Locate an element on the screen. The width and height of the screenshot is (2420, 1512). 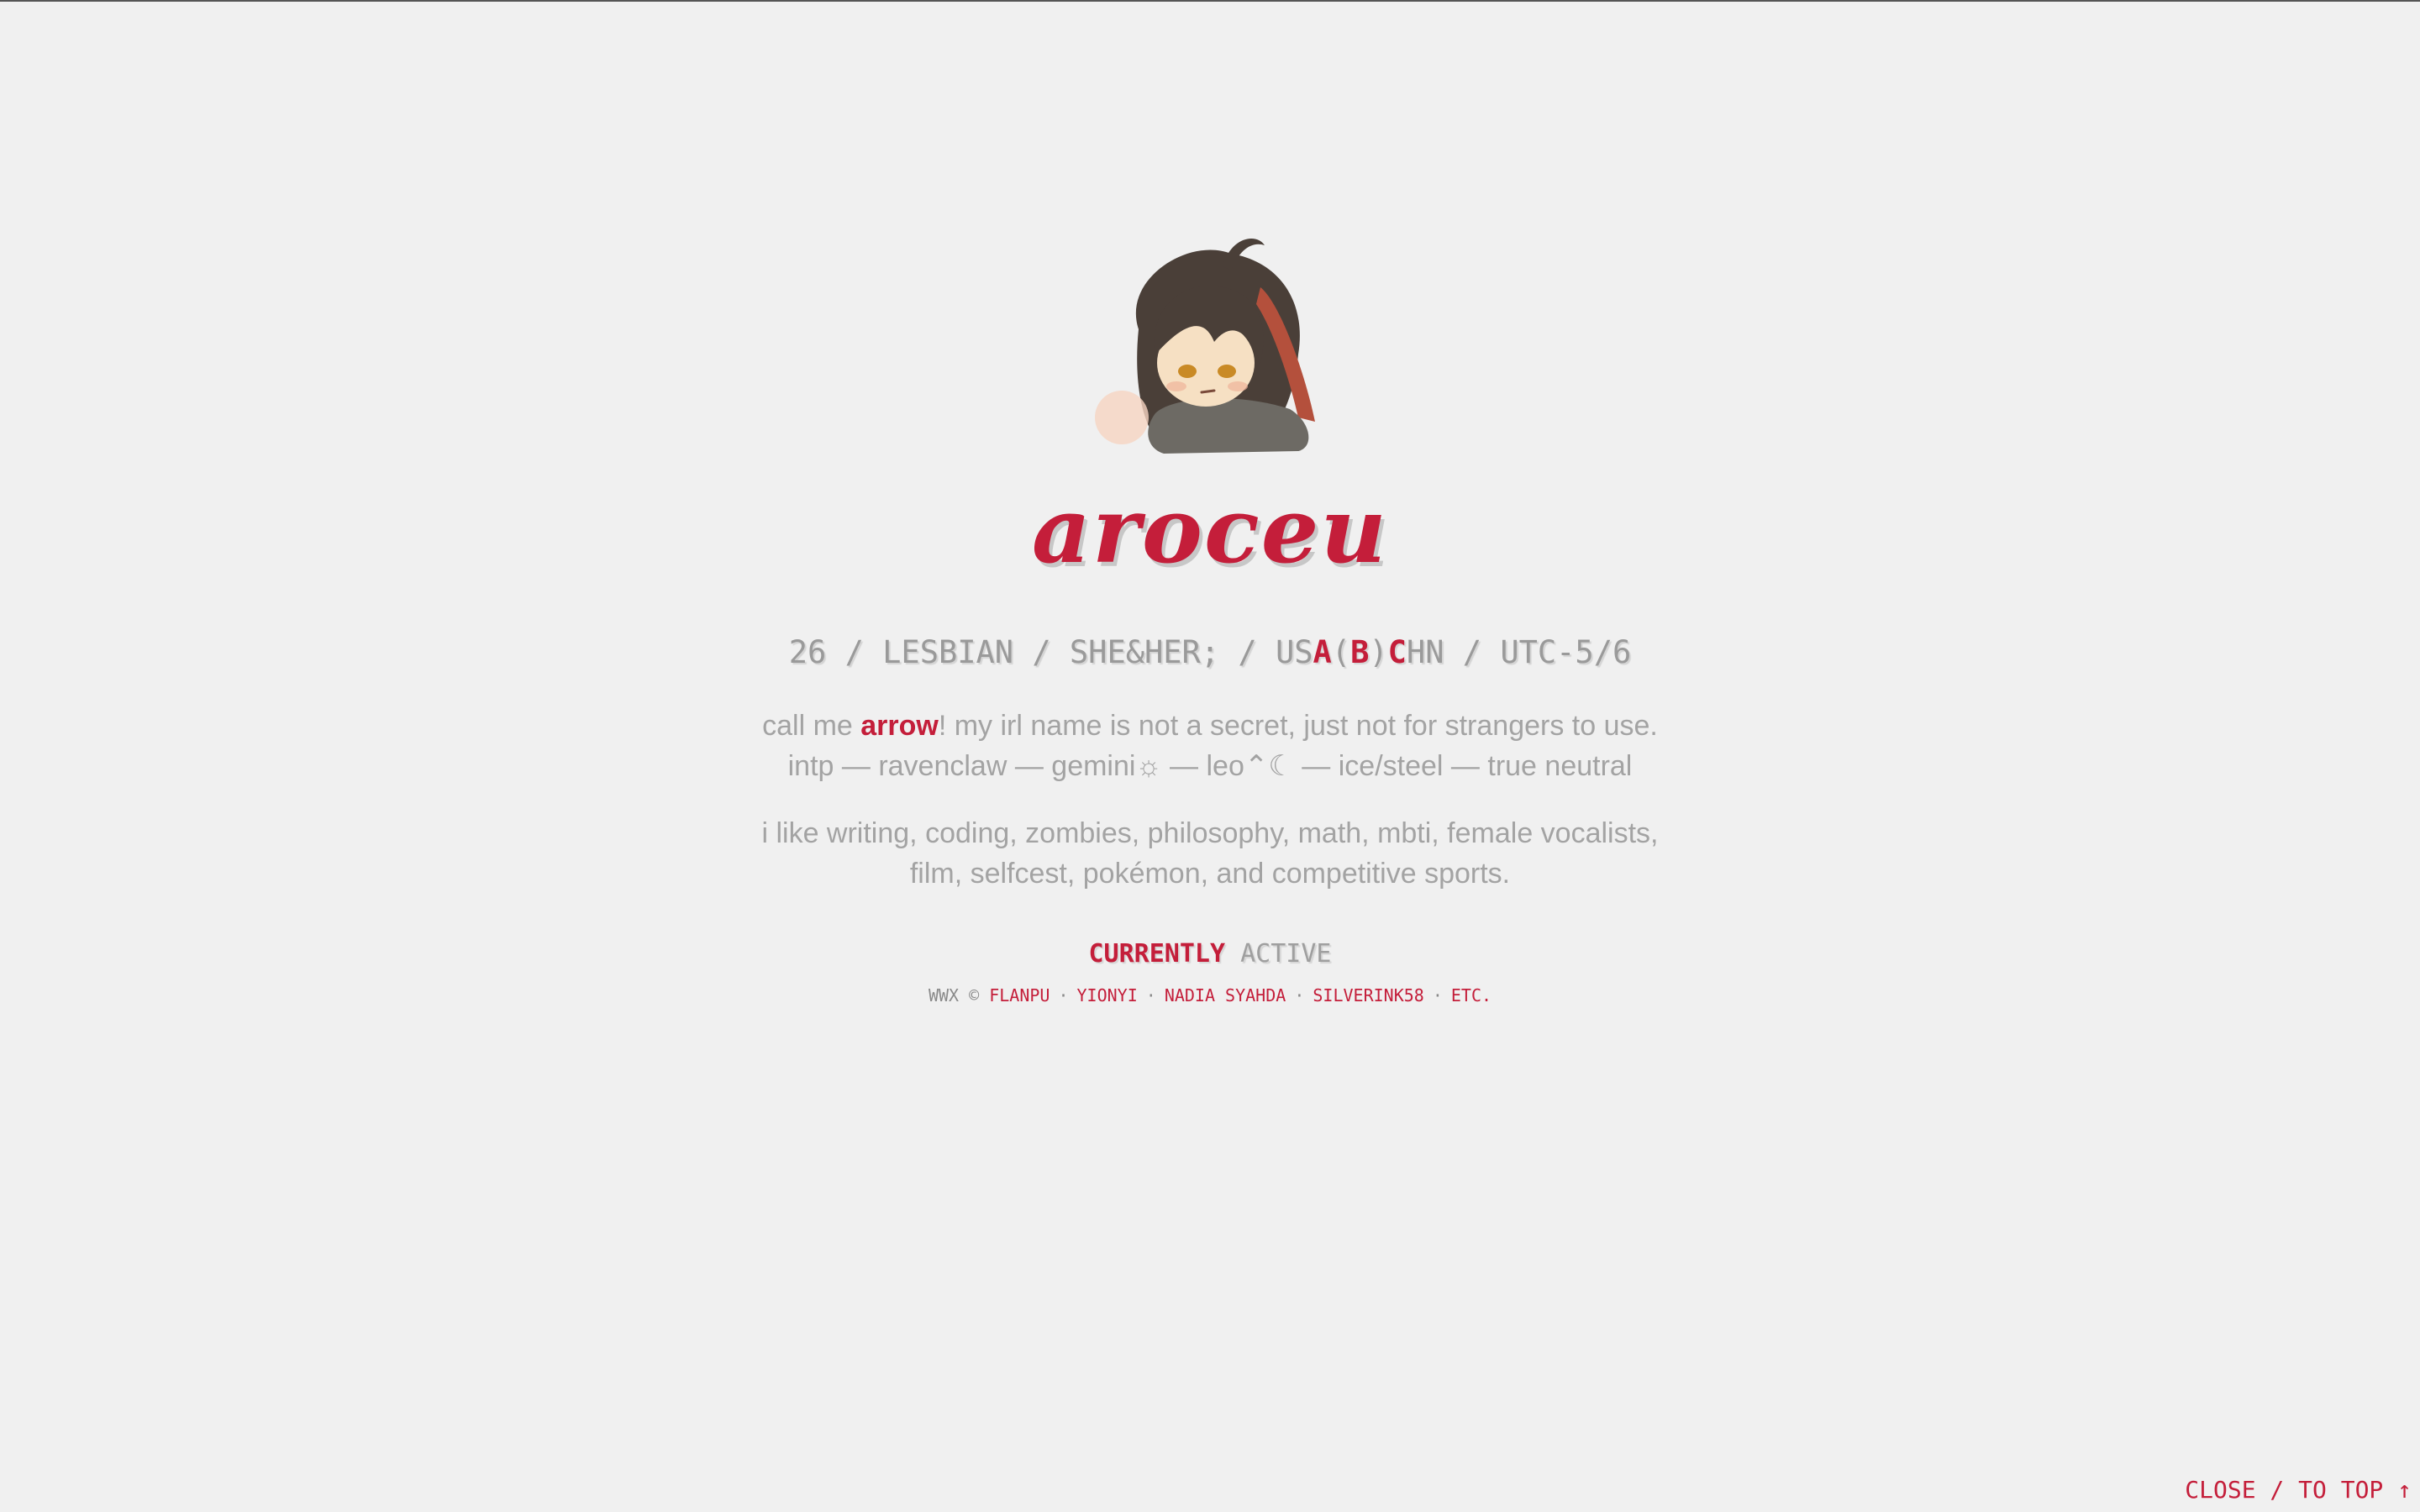
stat-timezone: UTC-5/6 is located at coordinates (1566, 652).